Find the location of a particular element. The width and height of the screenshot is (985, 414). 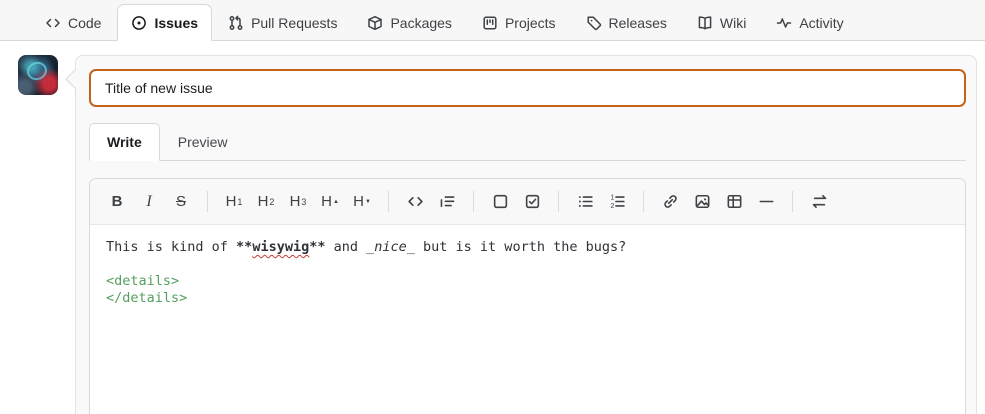

unordered-list-button is located at coordinates (585, 202).